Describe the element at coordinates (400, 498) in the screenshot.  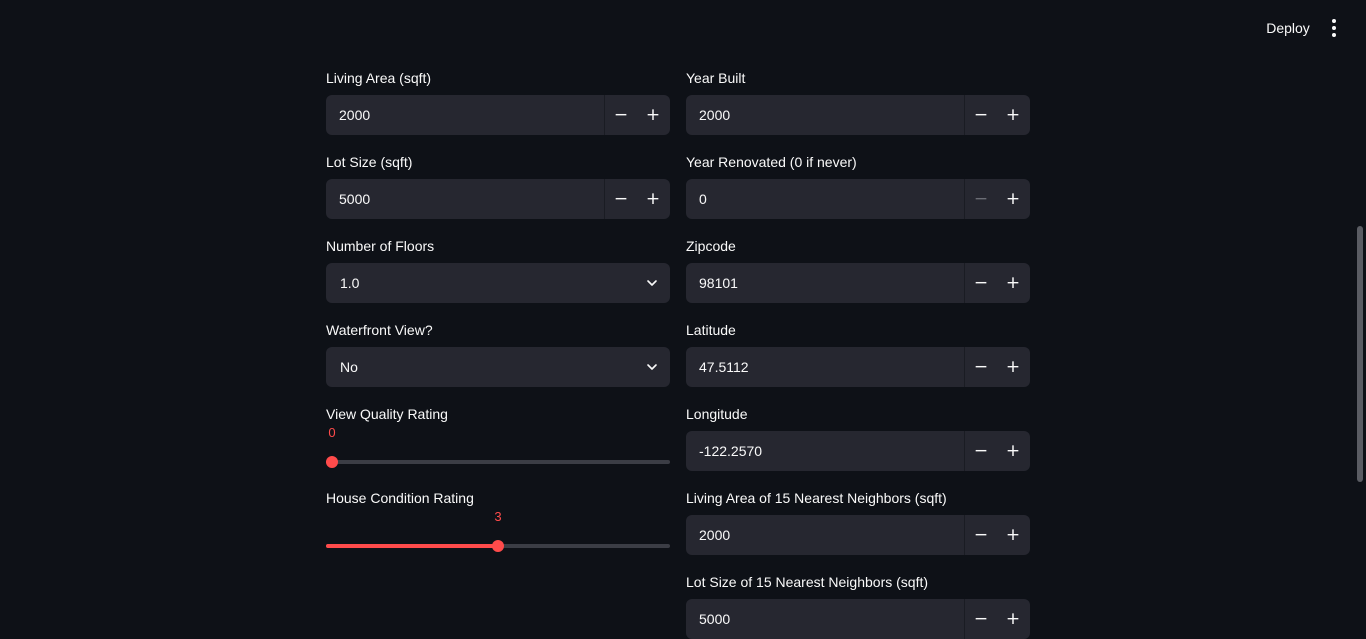
I see `condition-rating-label: House Condition Rating` at that location.